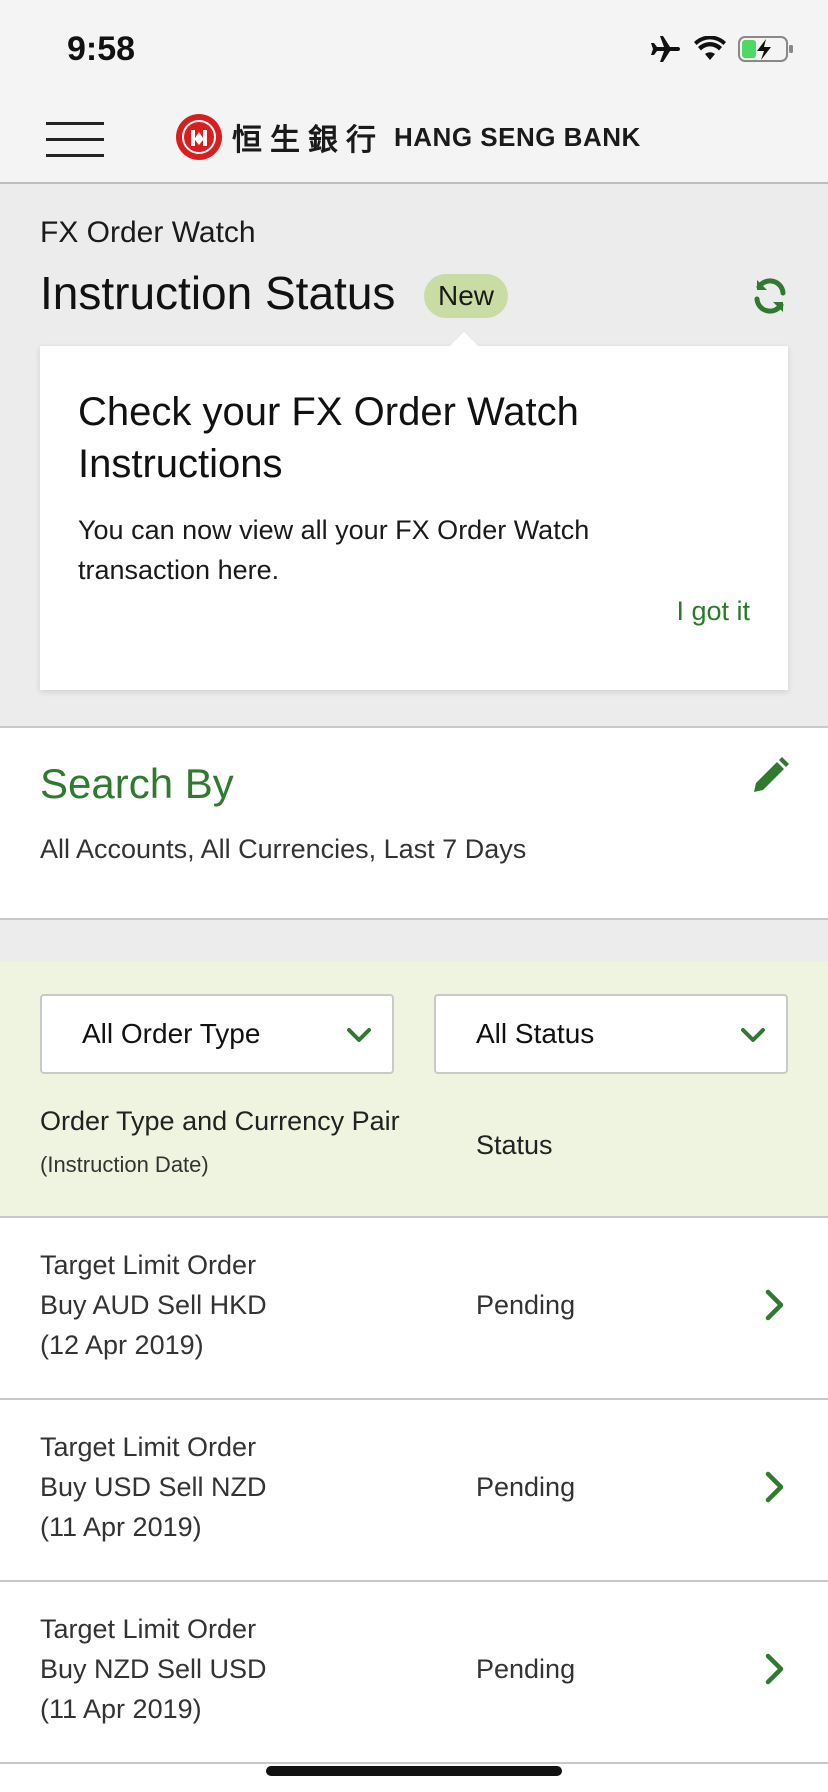 Image resolution: width=828 pixels, height=1792 pixels. What do you see at coordinates (122, 1345) in the screenshot?
I see `instruction-date: (12 Apr 2019)` at bounding box center [122, 1345].